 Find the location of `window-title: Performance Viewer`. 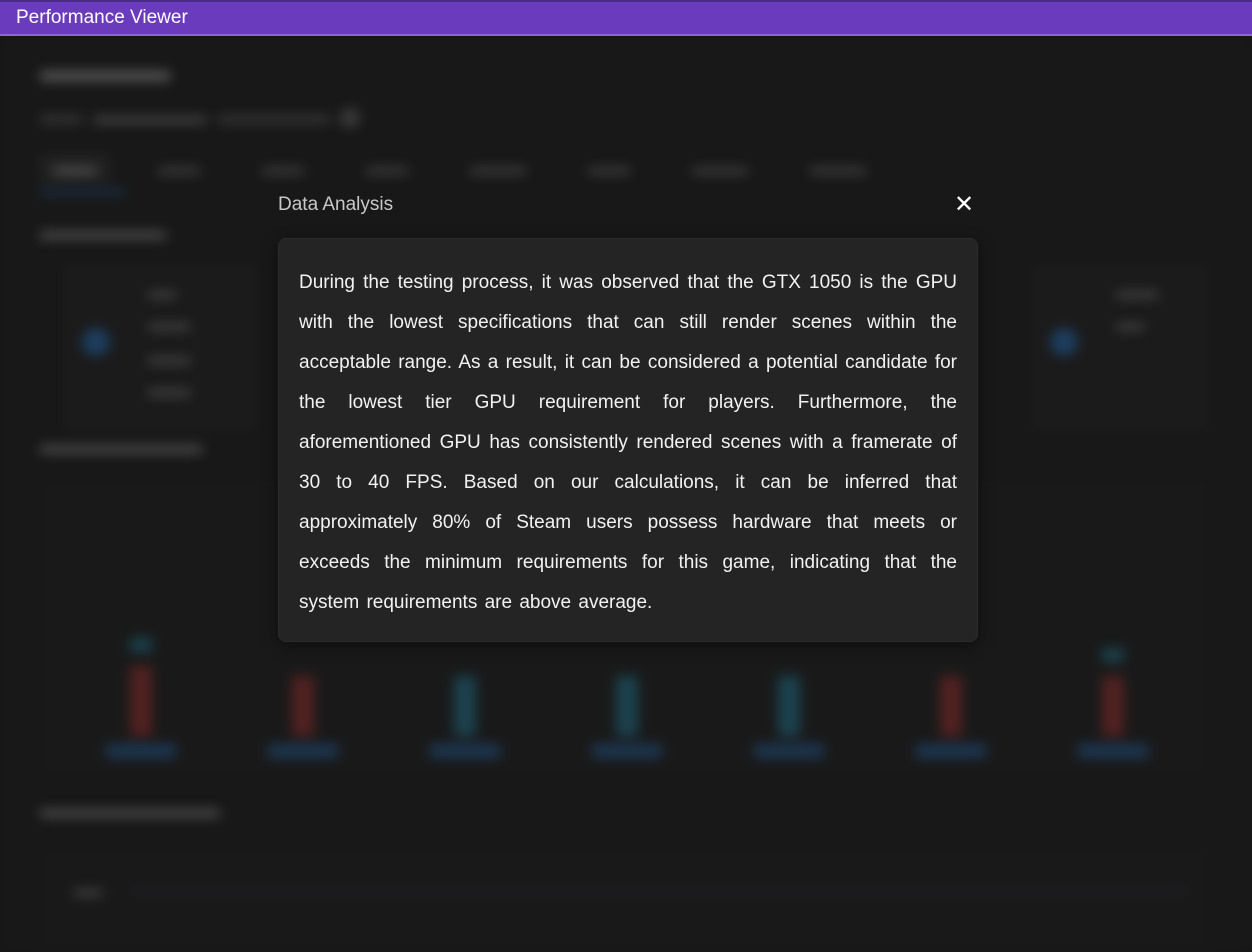

window-title: Performance Viewer is located at coordinates (102, 17).